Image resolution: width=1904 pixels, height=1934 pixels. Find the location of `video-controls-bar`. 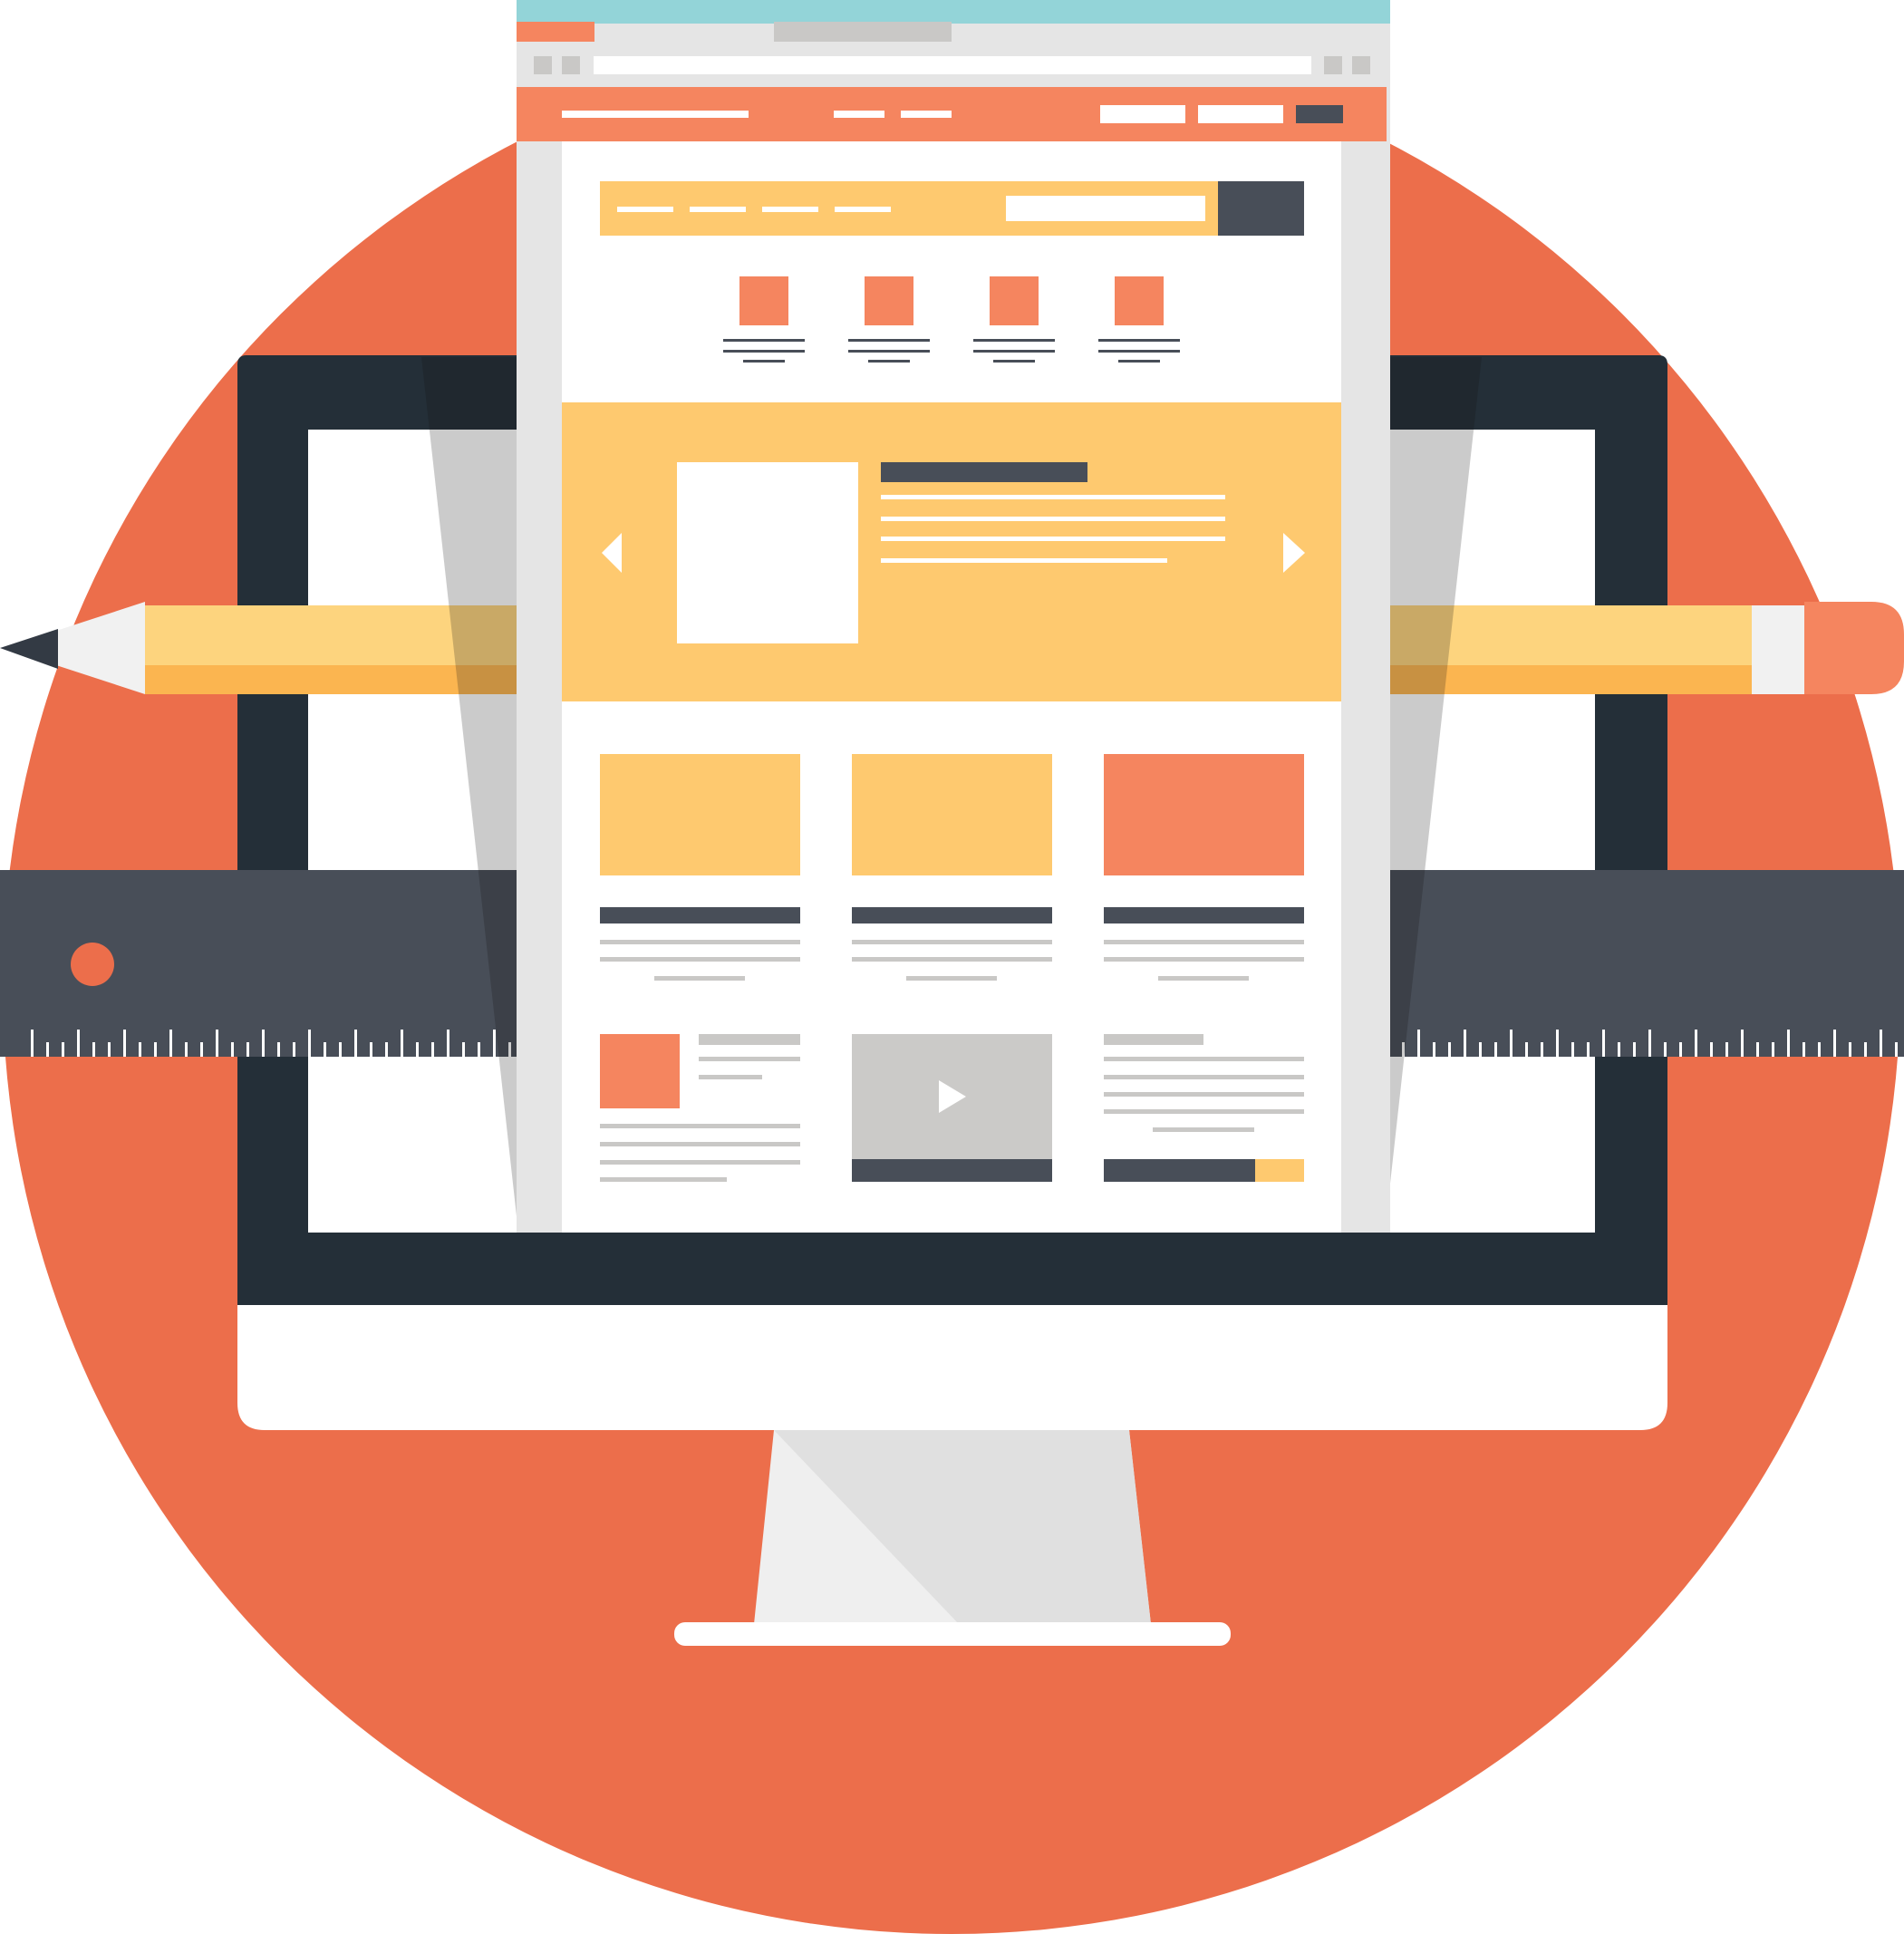

video-controls-bar is located at coordinates (952, 1170).